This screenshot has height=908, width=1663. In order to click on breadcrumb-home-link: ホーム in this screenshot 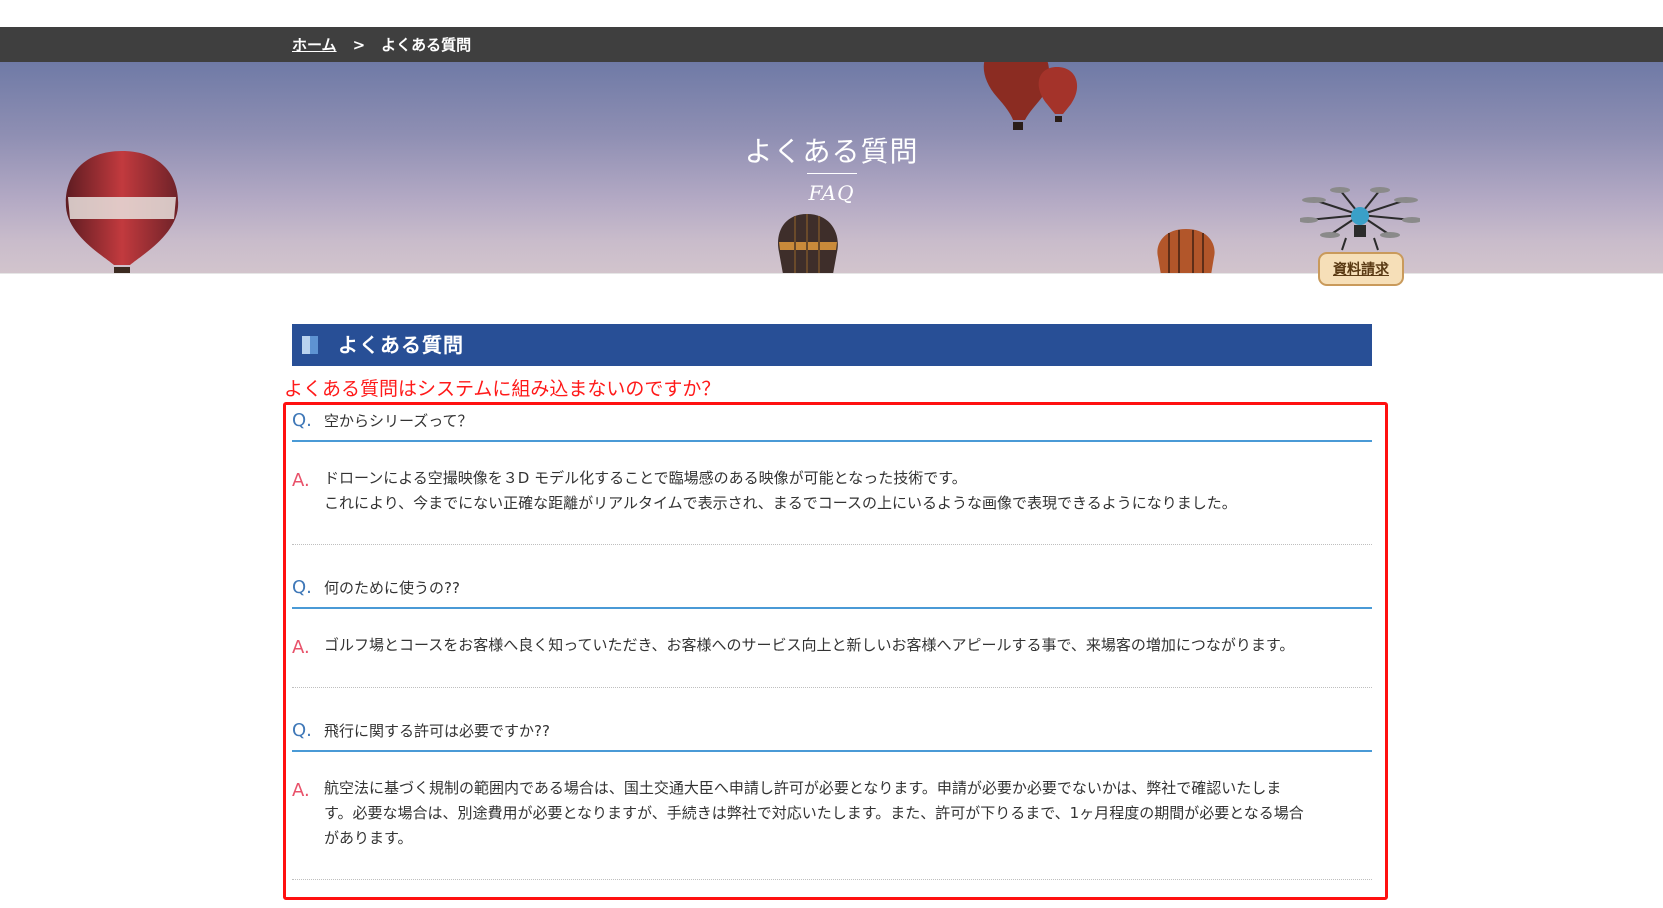, I will do `click(314, 44)`.